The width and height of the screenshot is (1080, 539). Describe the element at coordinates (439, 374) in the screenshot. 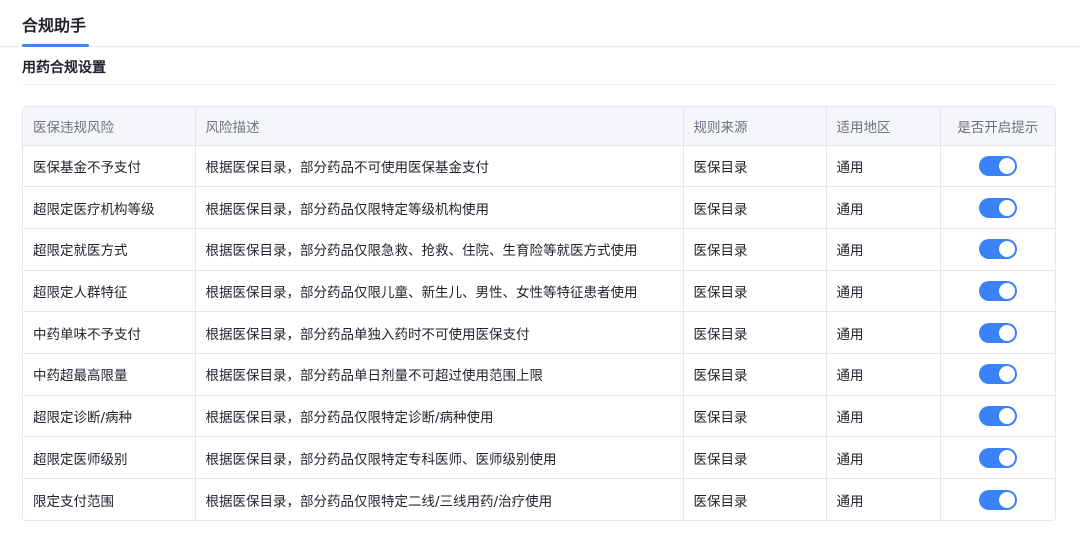

I see `cell-description: 根据医保目录，部分药品单日剂量不可超过使用范围上限` at that location.